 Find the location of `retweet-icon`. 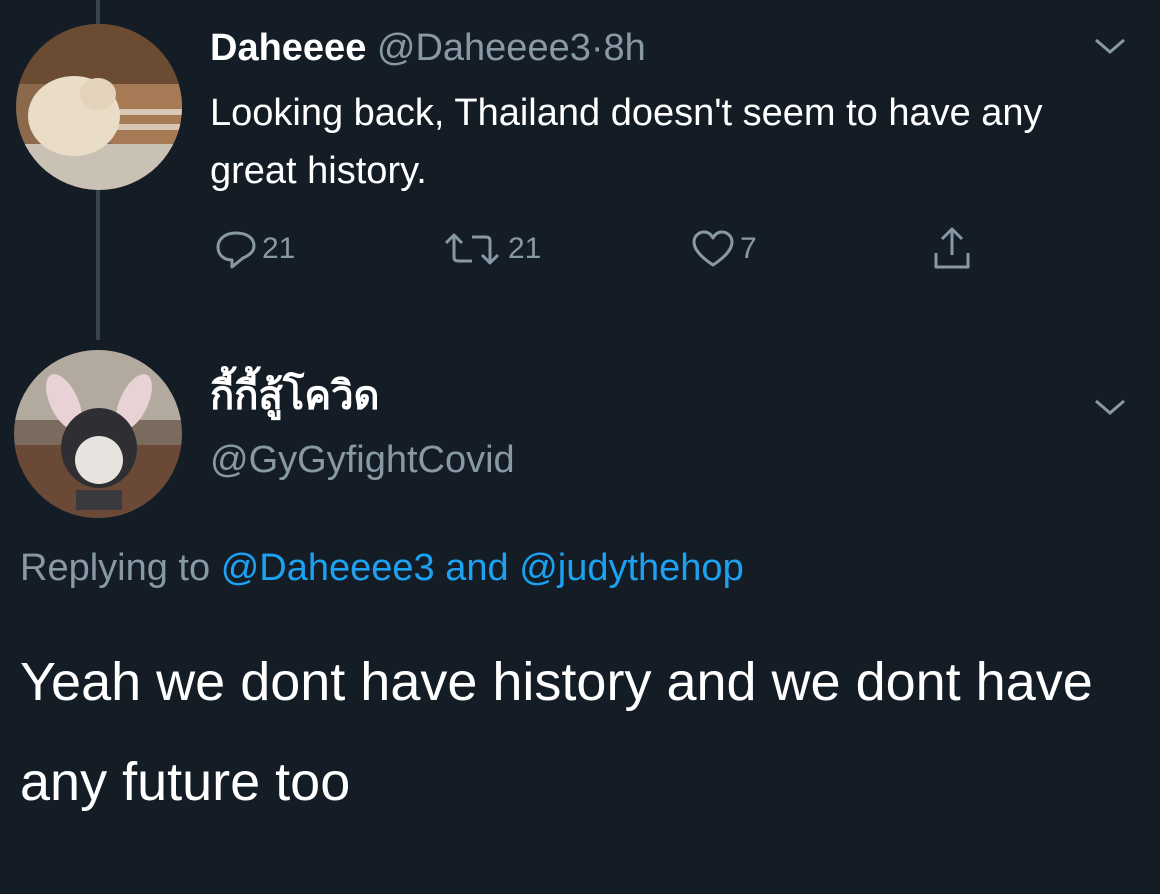

retweet-icon is located at coordinates (472, 249).